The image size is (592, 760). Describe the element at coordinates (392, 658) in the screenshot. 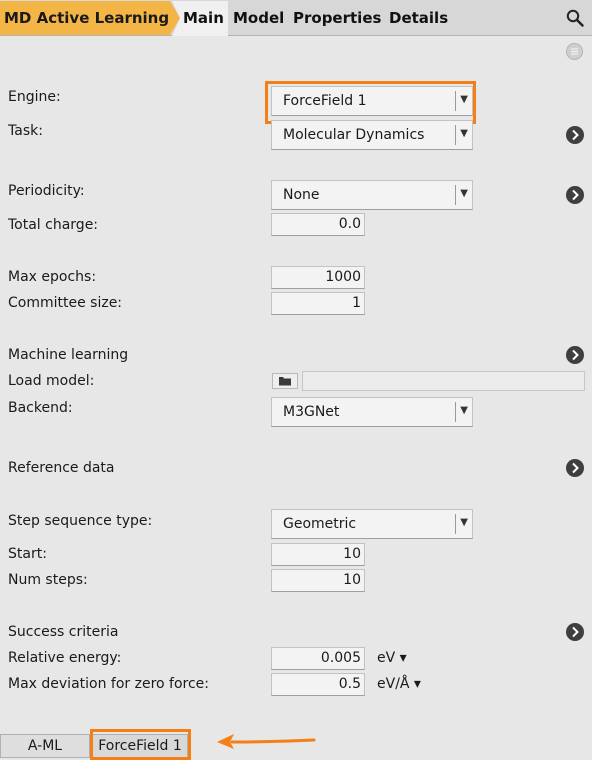

I see `relative-energy-unit-selector: eV ▾` at that location.